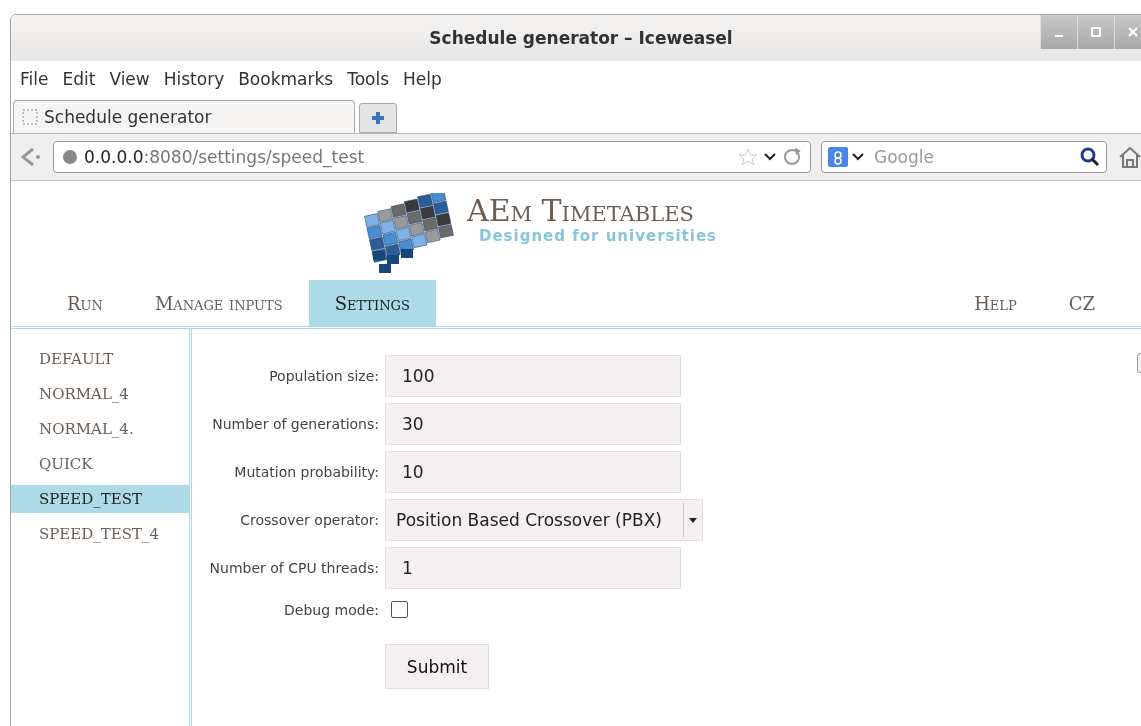 The width and height of the screenshot is (1141, 726). What do you see at coordinates (368, 79) in the screenshot?
I see `menu-item: Tools` at bounding box center [368, 79].